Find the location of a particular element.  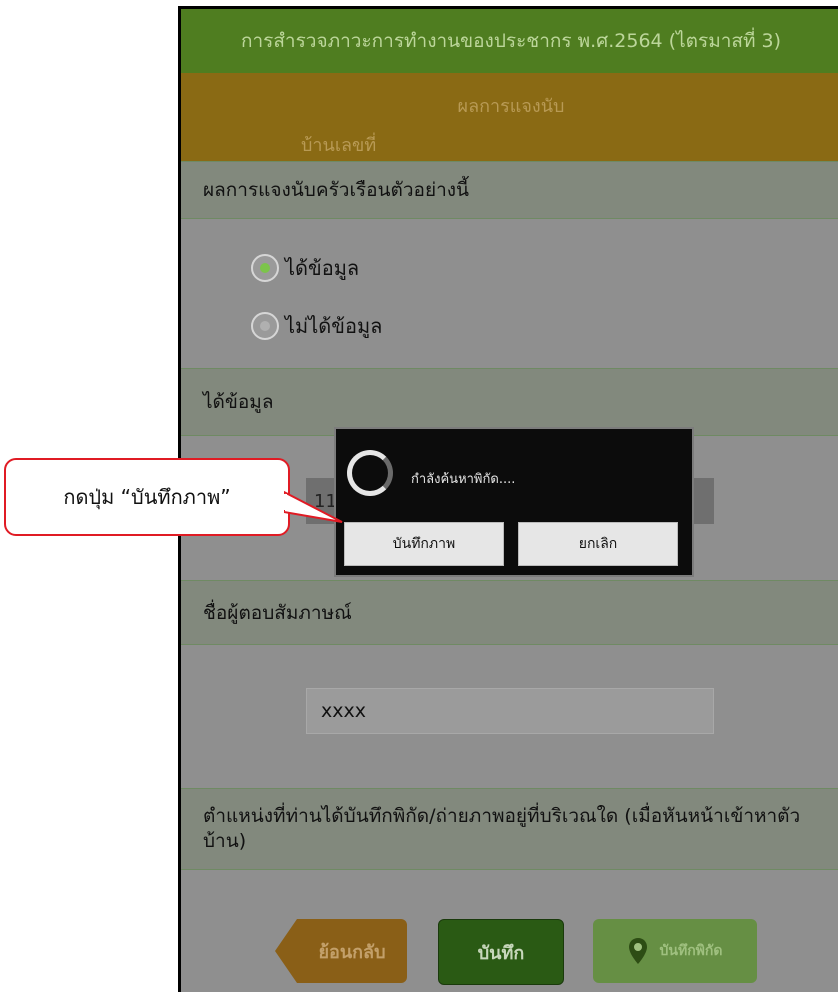

progress-dialog: กำลังค้นหาพิกัด.... บันทึกภาพ ยกเลิก is located at coordinates (514, 502).